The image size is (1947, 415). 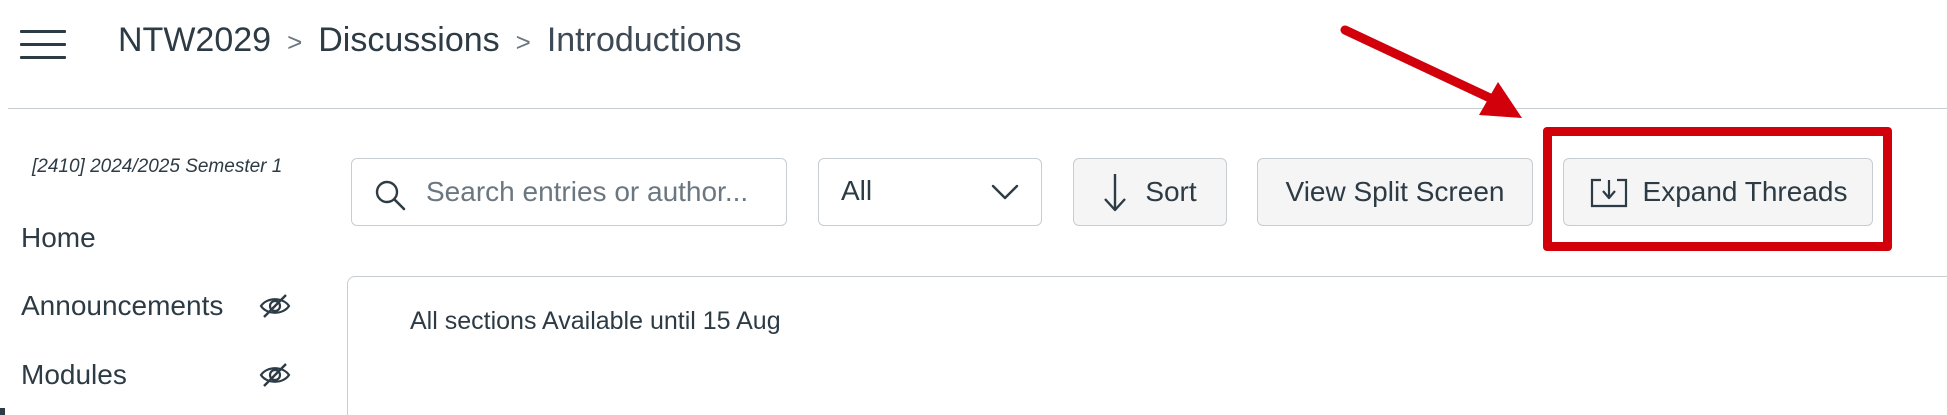 I want to click on course-term-label: [2410] 2024/2025 Semester 1, so click(x=157, y=166).